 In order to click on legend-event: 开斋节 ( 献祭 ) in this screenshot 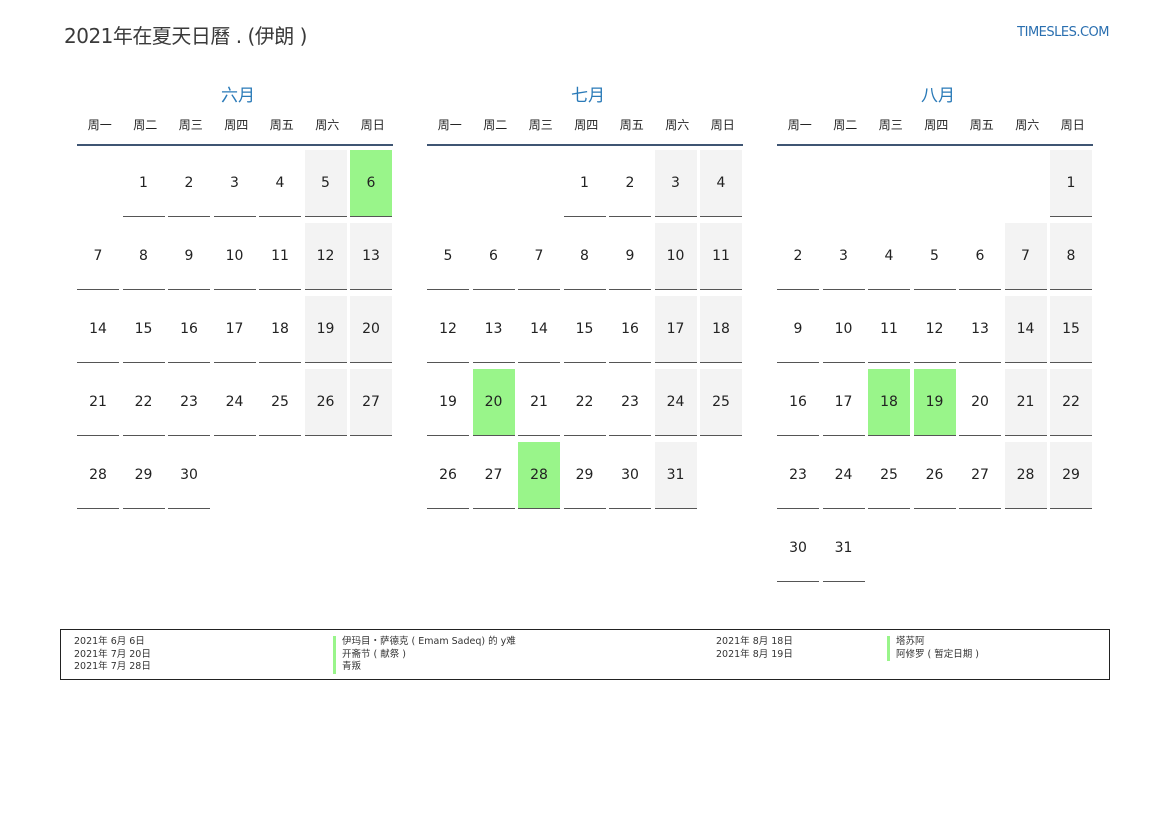, I will do `click(424, 654)`.